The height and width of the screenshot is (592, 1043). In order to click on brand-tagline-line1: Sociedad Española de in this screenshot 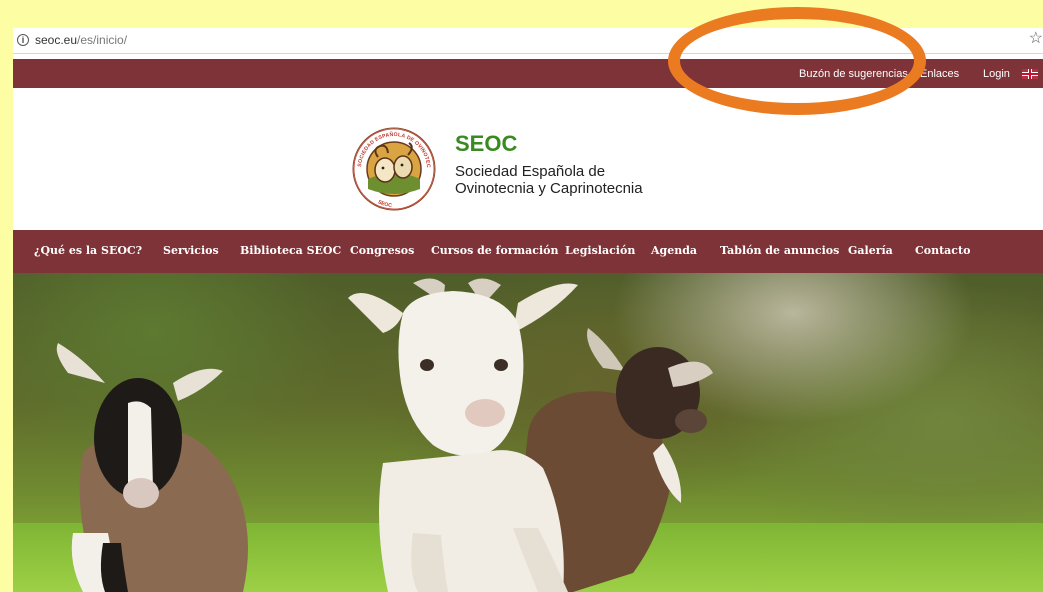, I will do `click(530, 171)`.